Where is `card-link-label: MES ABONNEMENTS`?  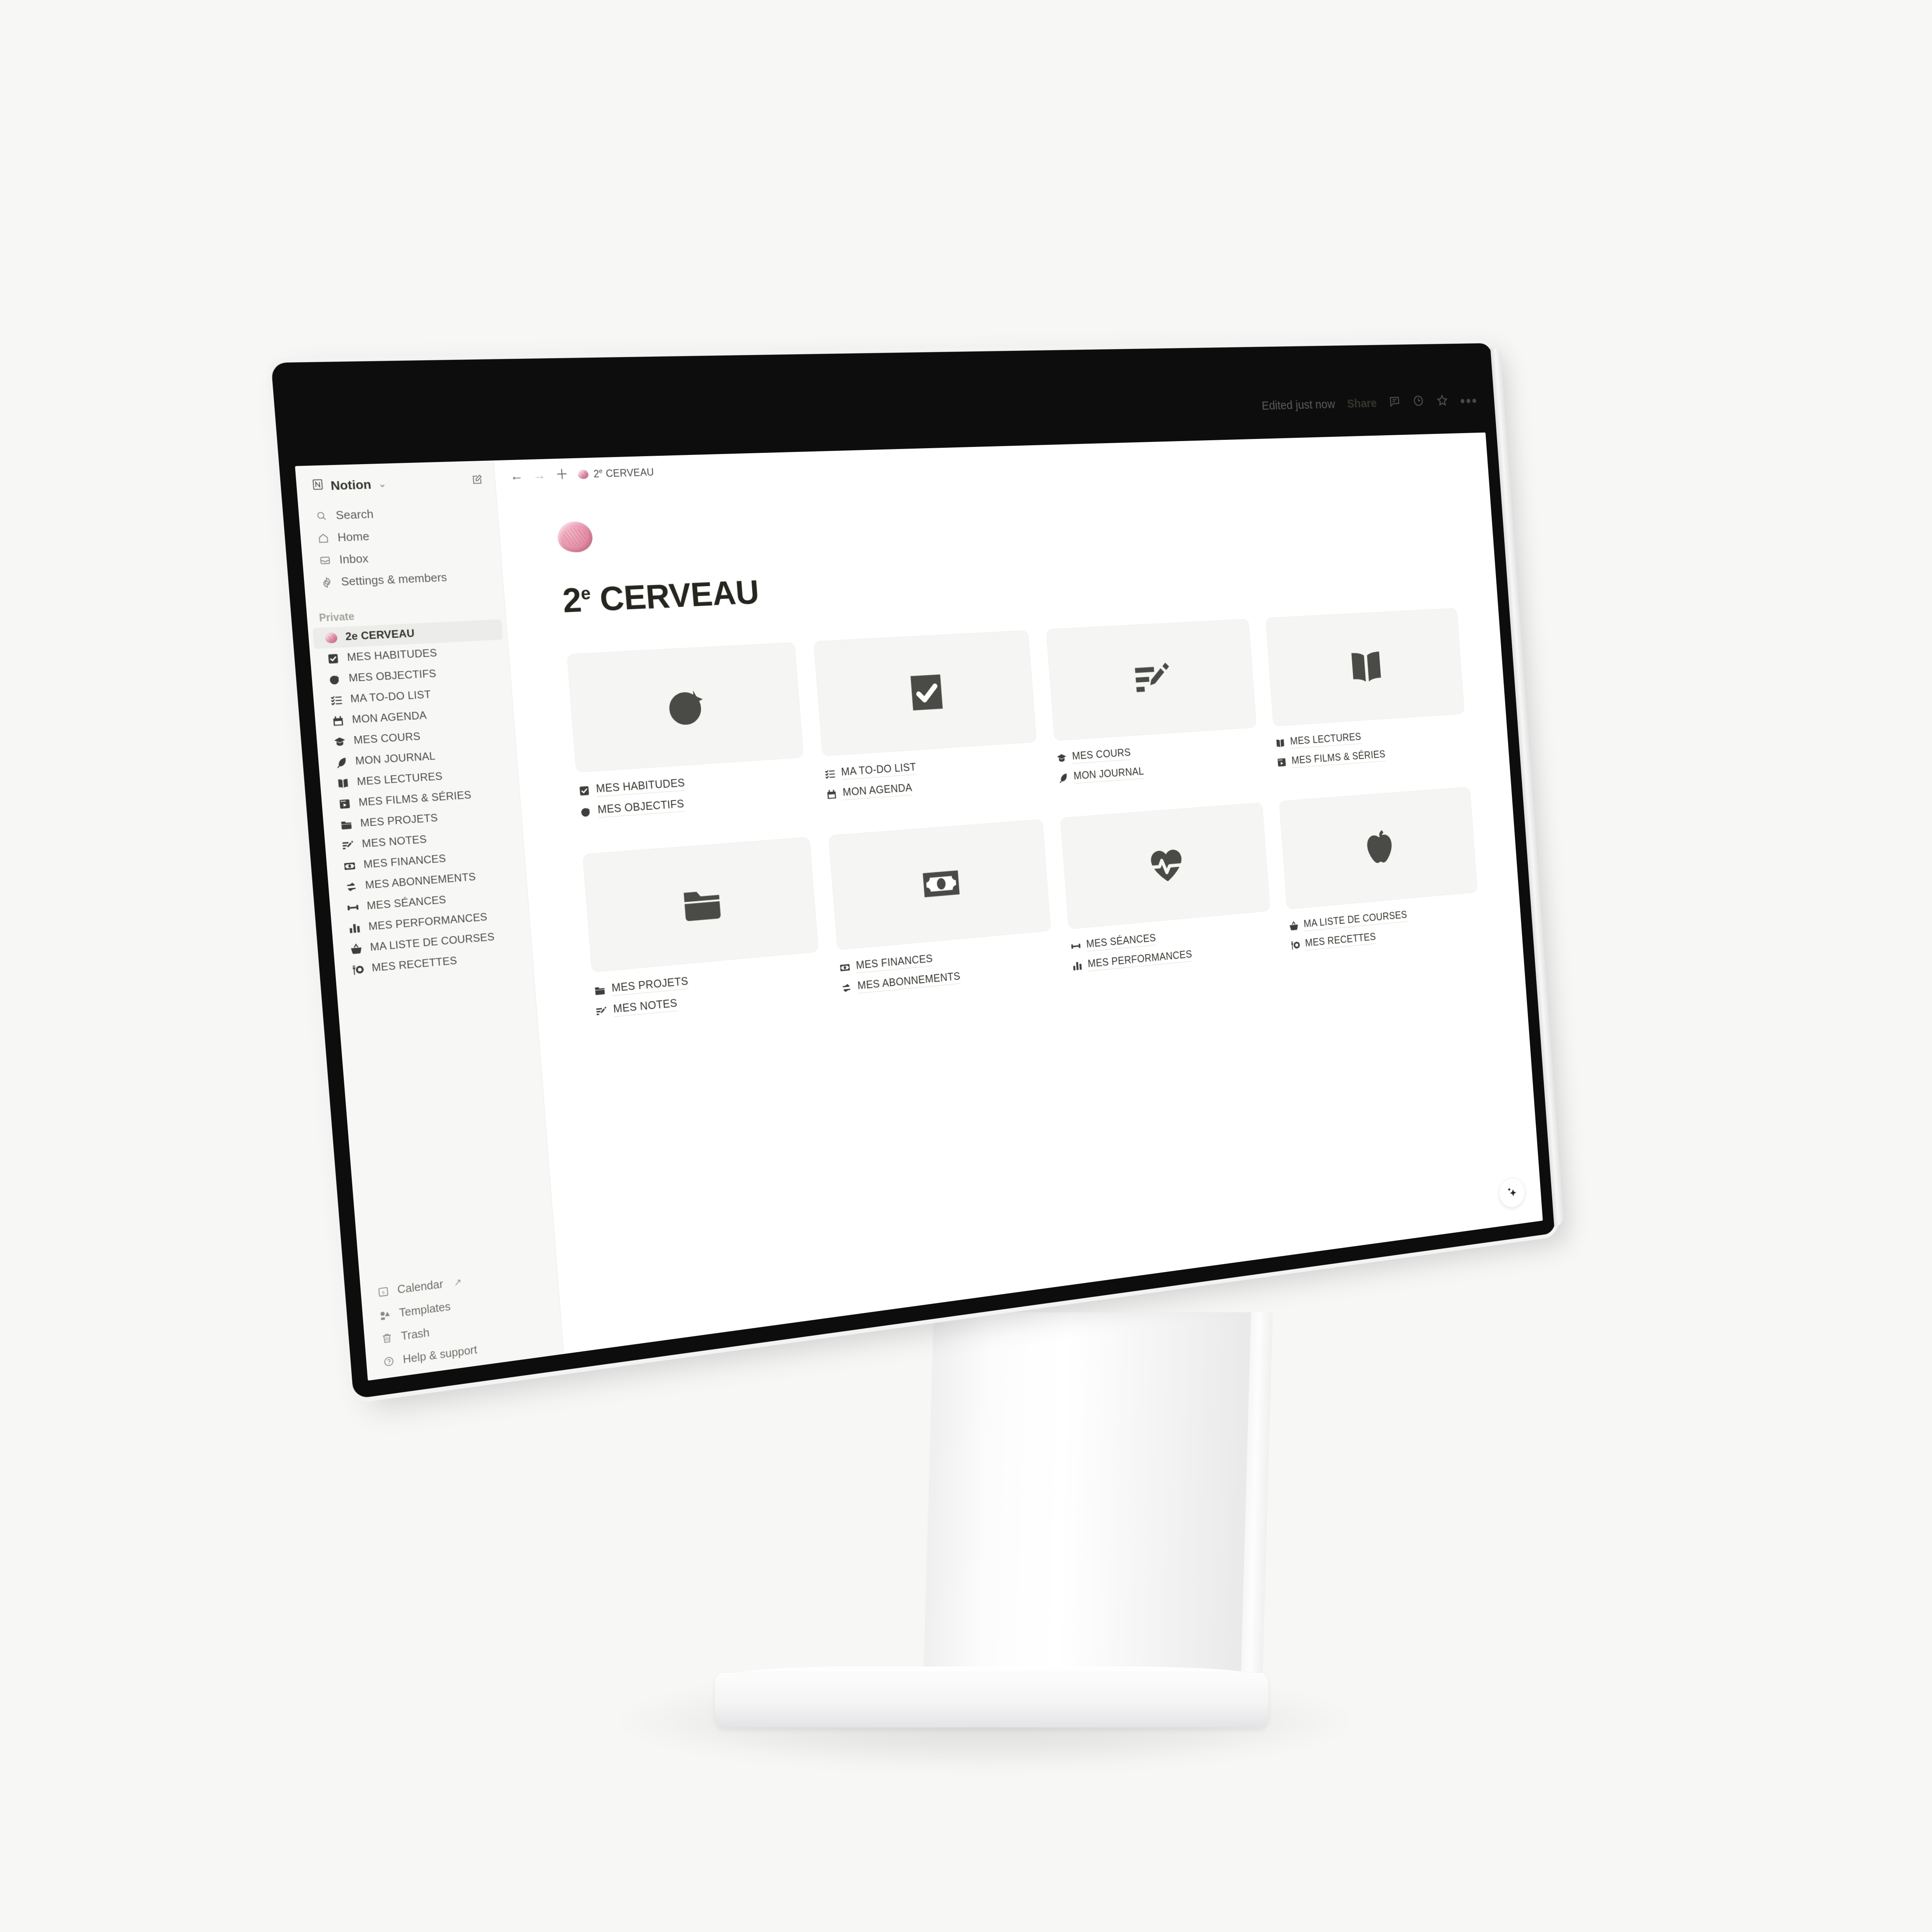
card-link-label: MES ABONNEMENTS is located at coordinates (909, 982).